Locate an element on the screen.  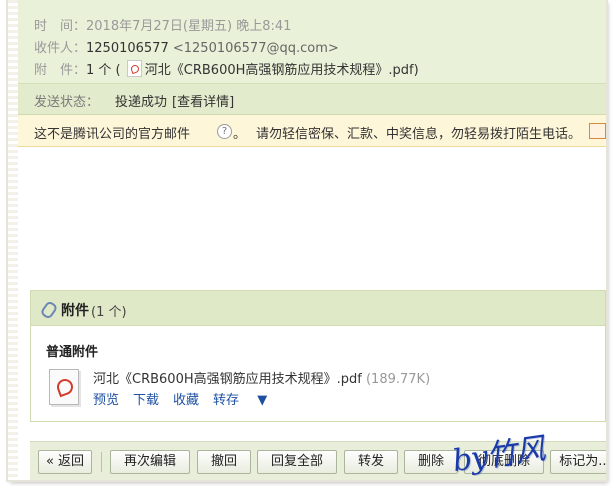
download-link: 下载 is located at coordinates (146, 400).